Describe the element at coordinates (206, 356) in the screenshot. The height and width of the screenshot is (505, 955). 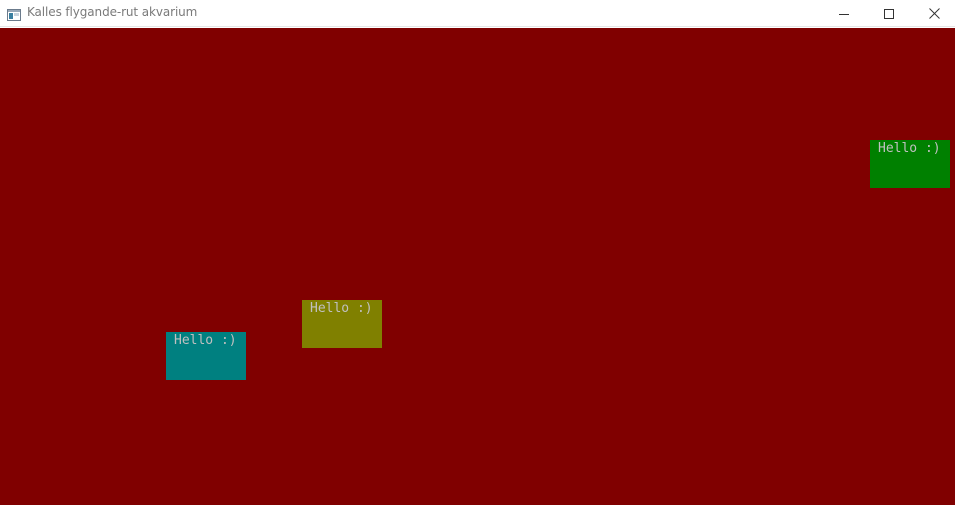
I see `fish-square-teal: Hello :)` at that location.